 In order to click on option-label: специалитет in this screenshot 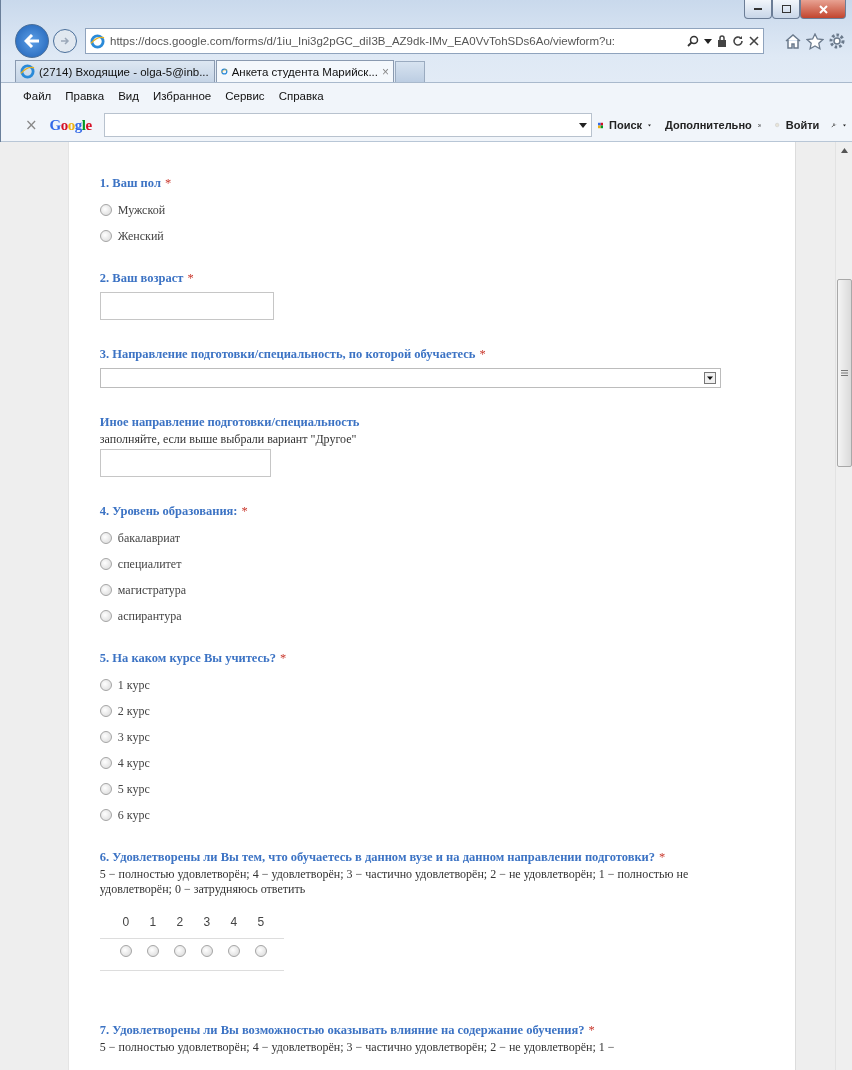, I will do `click(149, 564)`.